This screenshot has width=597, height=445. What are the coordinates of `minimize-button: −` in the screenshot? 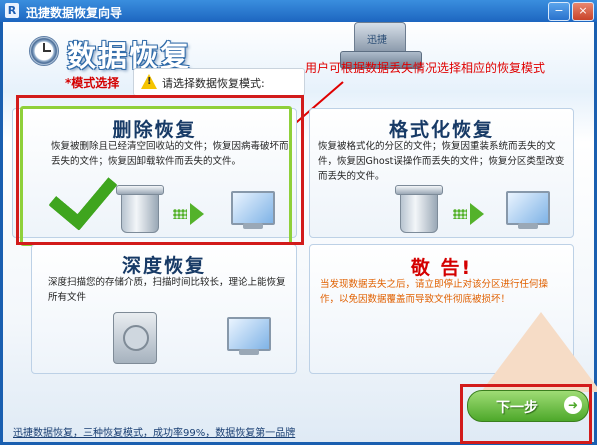 It's located at (559, 11).